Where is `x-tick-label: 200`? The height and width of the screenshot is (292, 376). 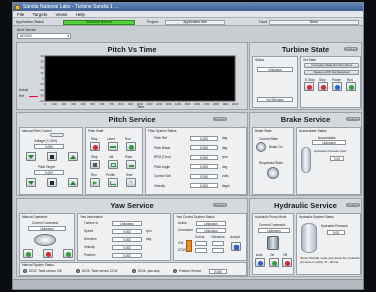
x-tick-label: 200 is located at coordinates (64, 104).